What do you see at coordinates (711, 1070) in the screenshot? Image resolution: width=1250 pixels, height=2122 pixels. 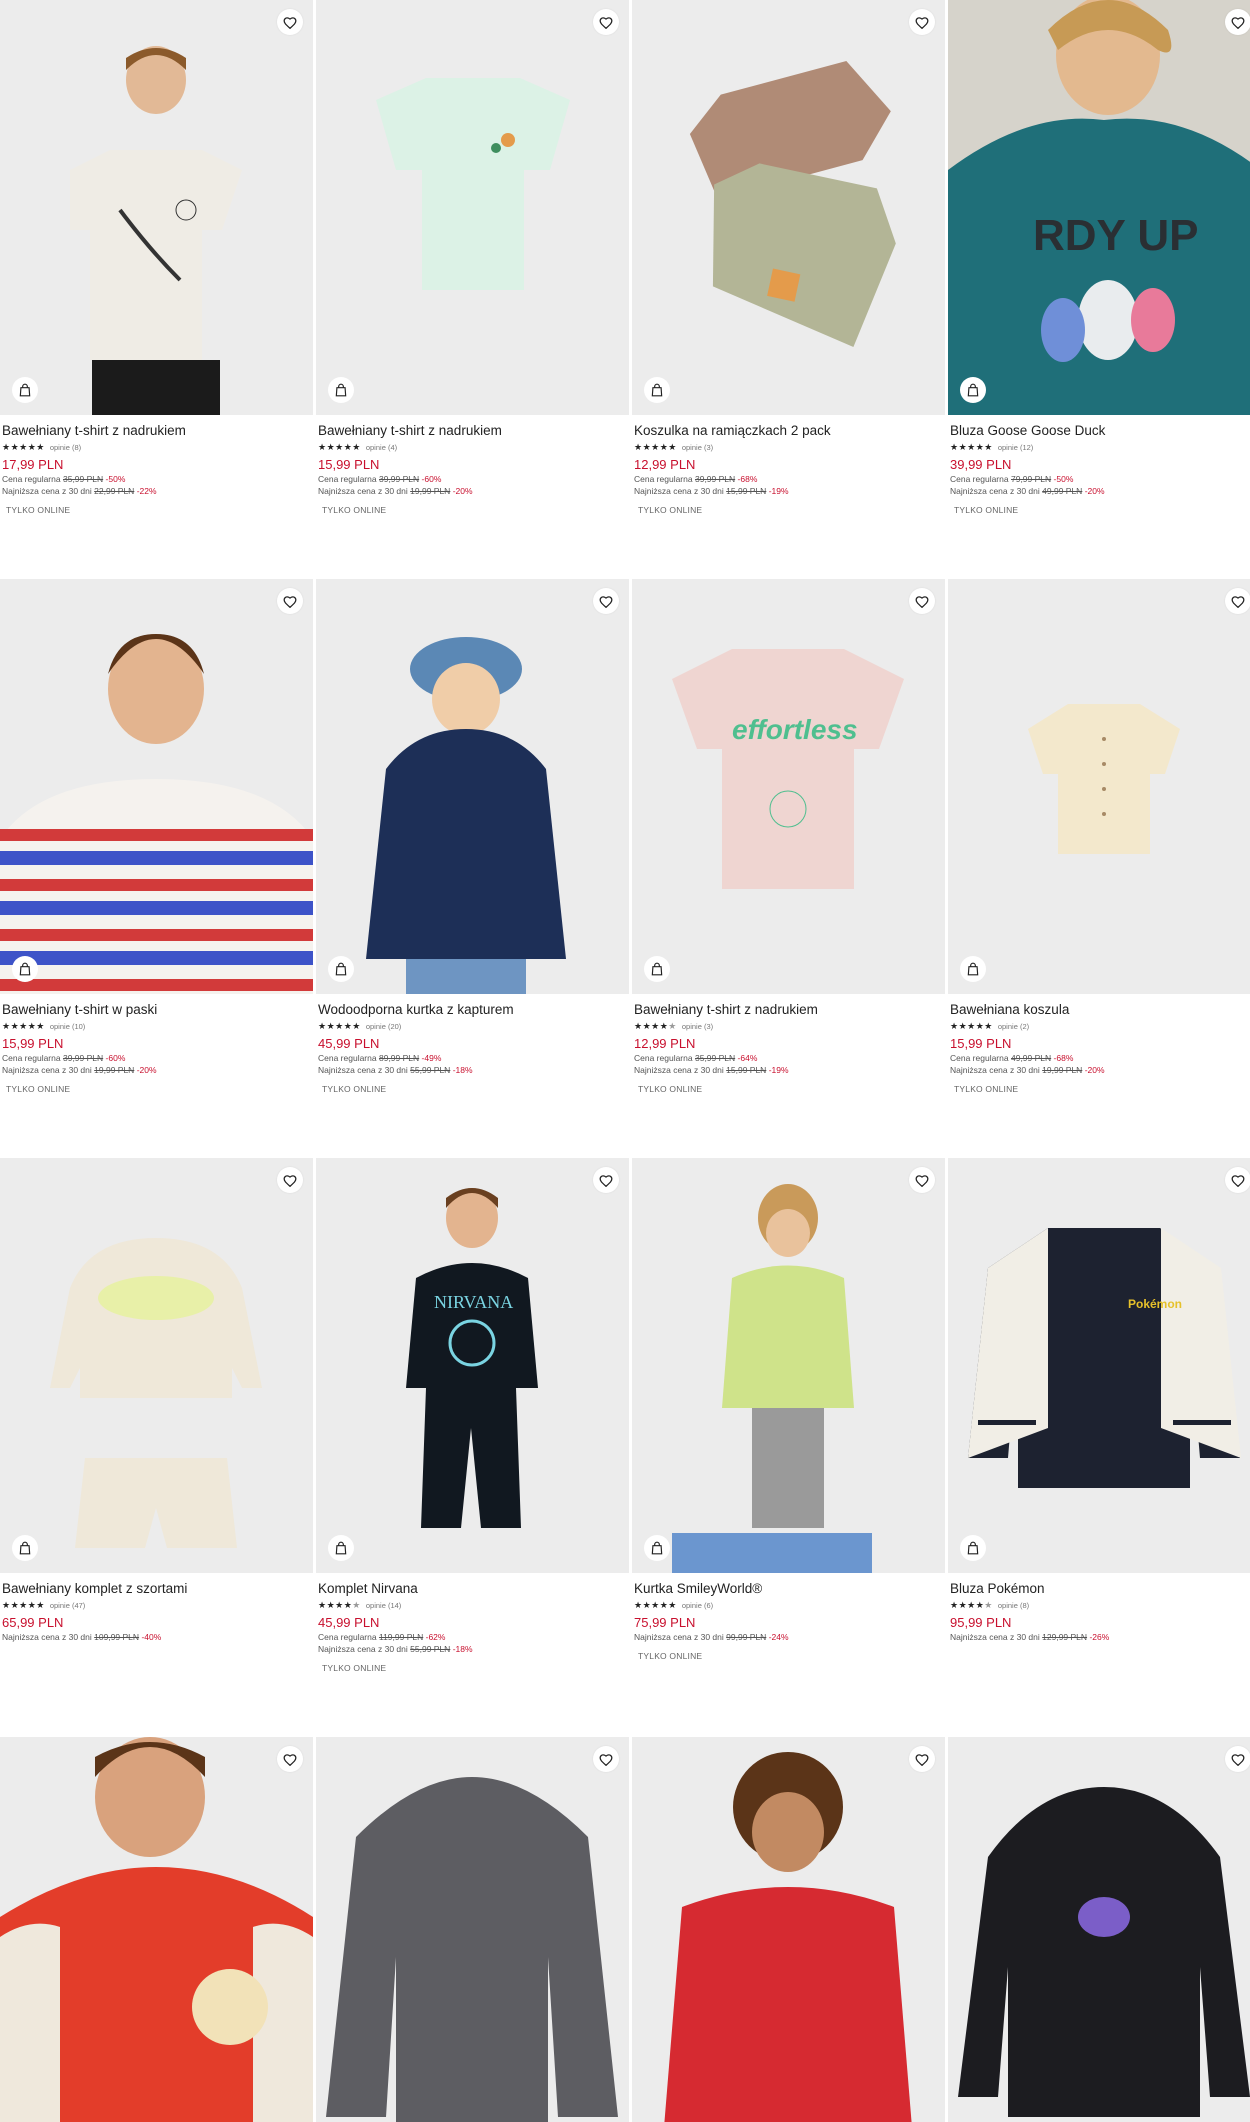 I see `lowest-price-line: Najniższa cena z 30 dni 15,99 PLN -19%` at bounding box center [711, 1070].